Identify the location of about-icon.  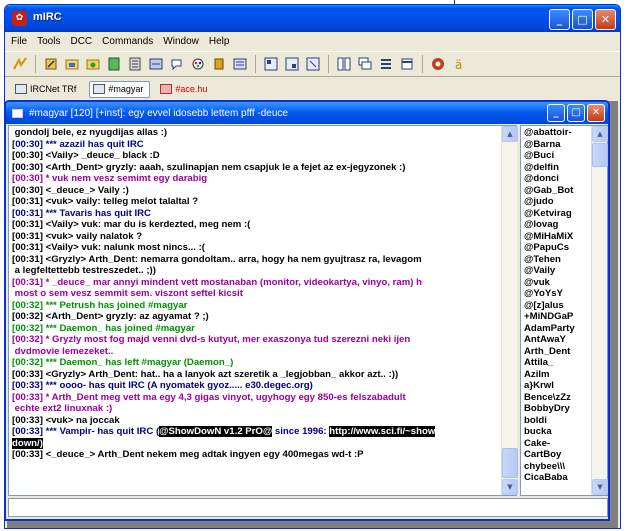
(438, 64).